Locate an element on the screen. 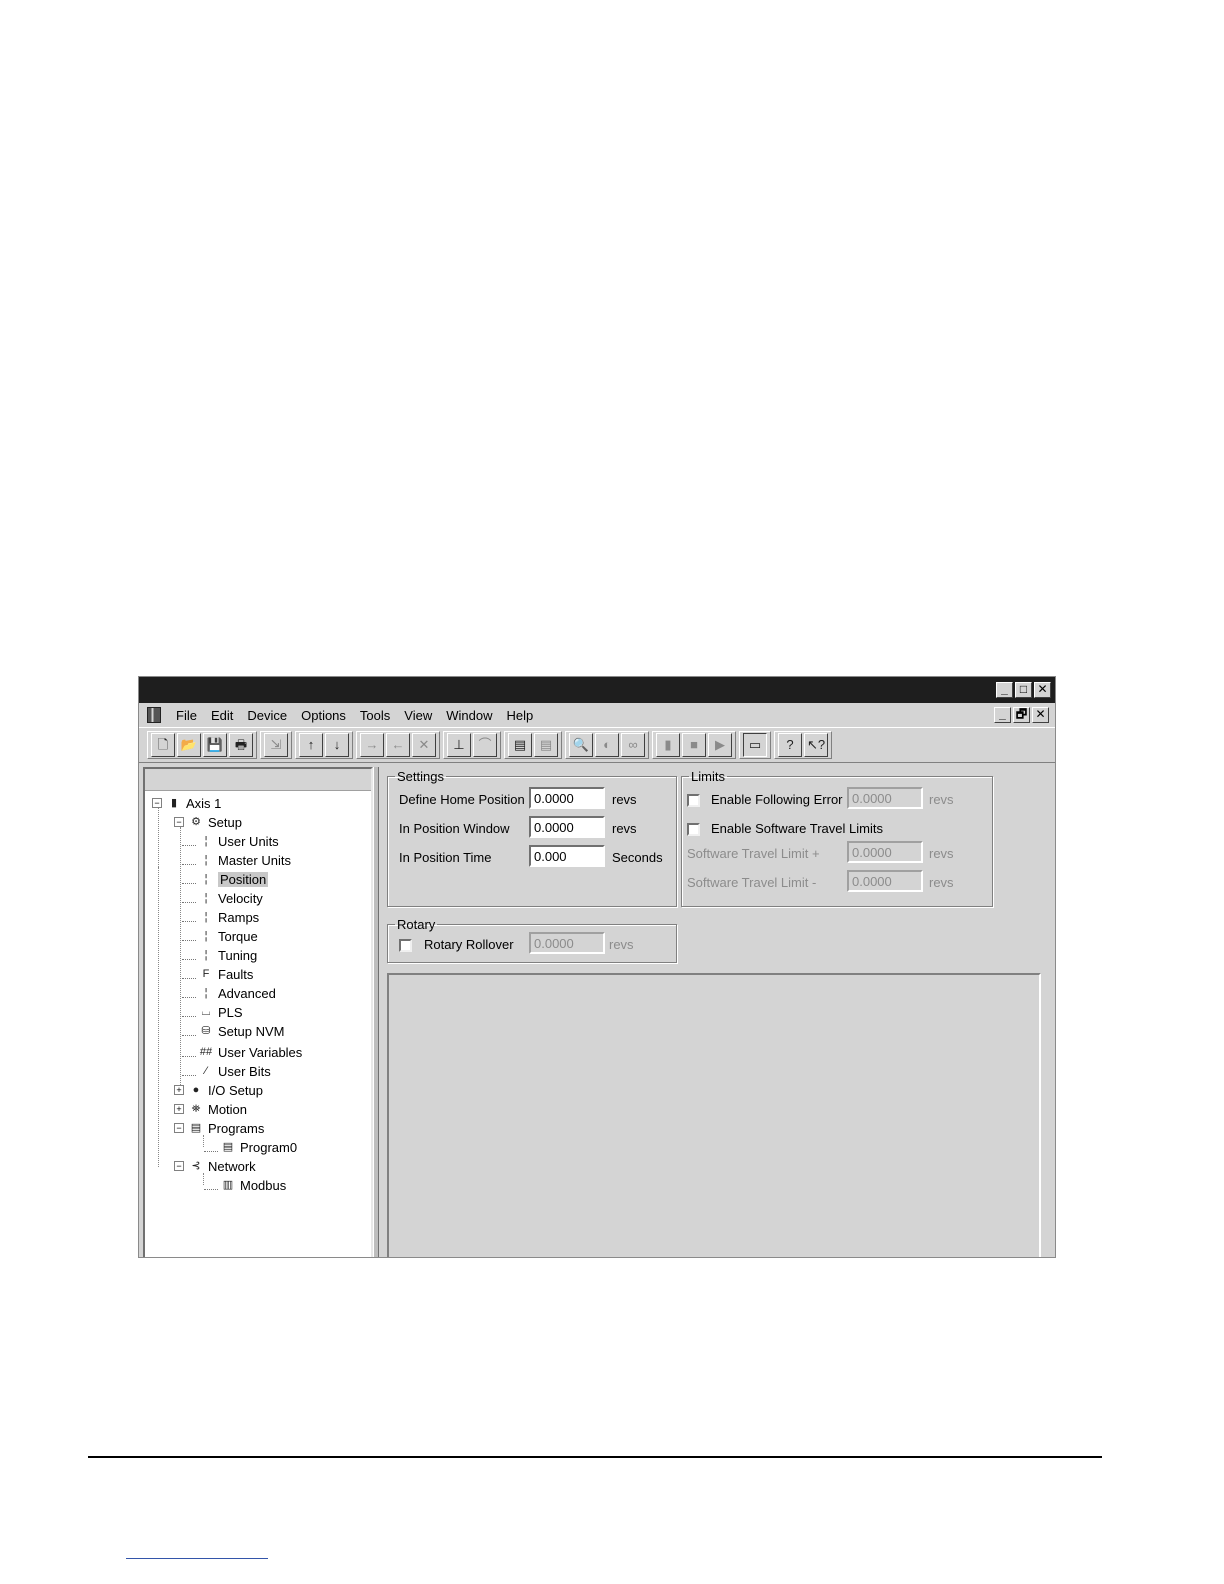 This screenshot has height=1584, width=1224. toolbar-group: ⇲ is located at coordinates (276, 745).